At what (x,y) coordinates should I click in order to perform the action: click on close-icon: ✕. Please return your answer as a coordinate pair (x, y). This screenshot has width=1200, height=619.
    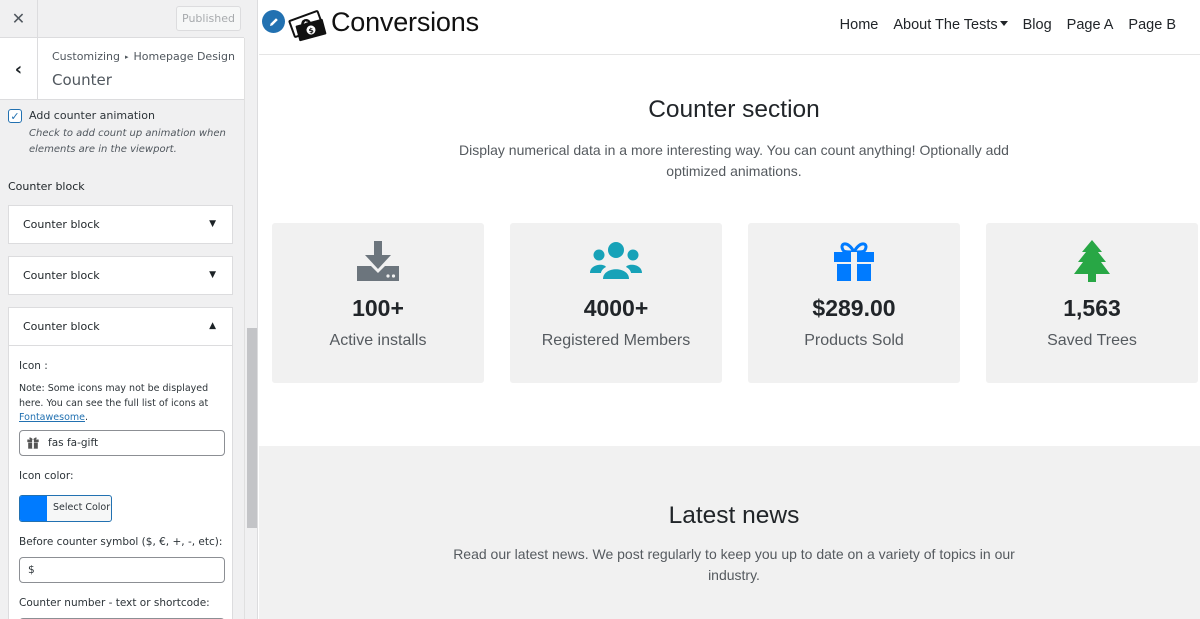
    Looking at the image, I should click on (18, 18).